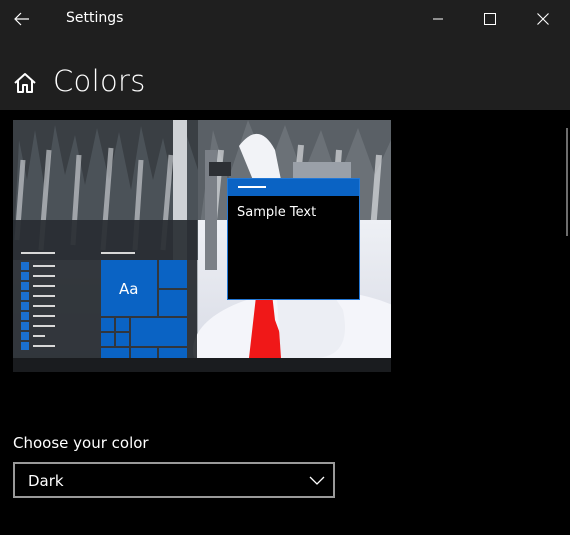 The image size is (570, 535). I want to click on list-header-line, so click(38, 253).